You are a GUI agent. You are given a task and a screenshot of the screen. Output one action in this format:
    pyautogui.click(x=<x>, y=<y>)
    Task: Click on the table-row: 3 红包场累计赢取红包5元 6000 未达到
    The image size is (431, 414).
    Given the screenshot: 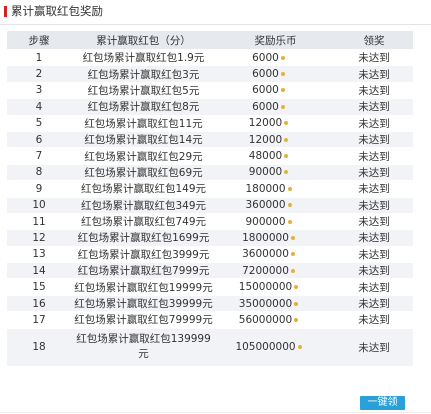 What is the action you would take?
    pyautogui.click(x=210, y=91)
    